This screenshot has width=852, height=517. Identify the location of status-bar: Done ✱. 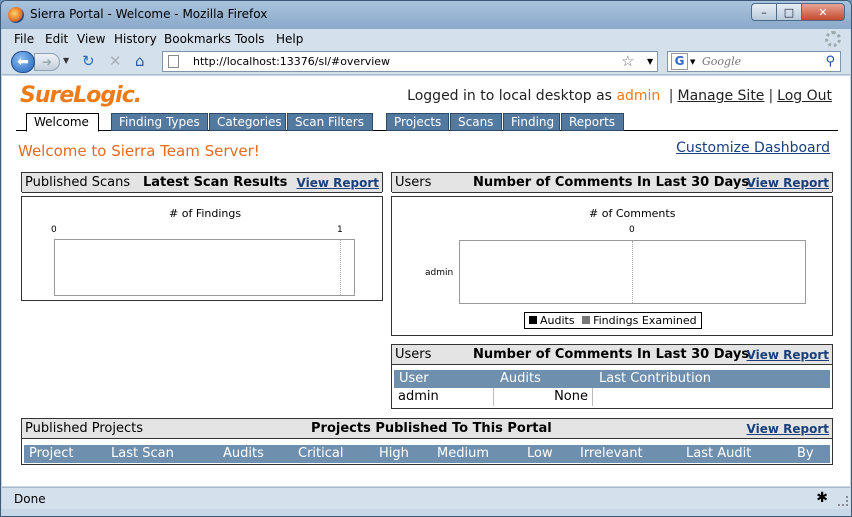
(426, 498).